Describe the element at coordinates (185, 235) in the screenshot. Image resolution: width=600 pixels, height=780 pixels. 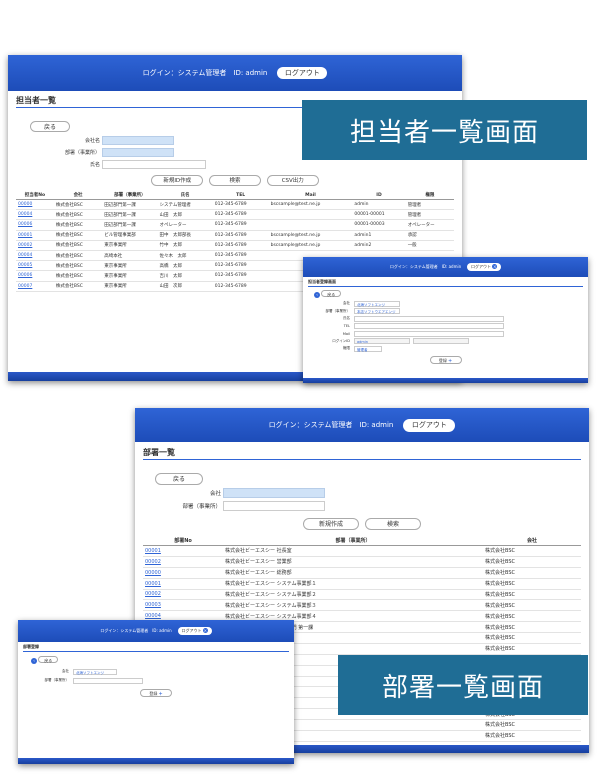
I see `table-cell: 田中 太郎部長` at that location.